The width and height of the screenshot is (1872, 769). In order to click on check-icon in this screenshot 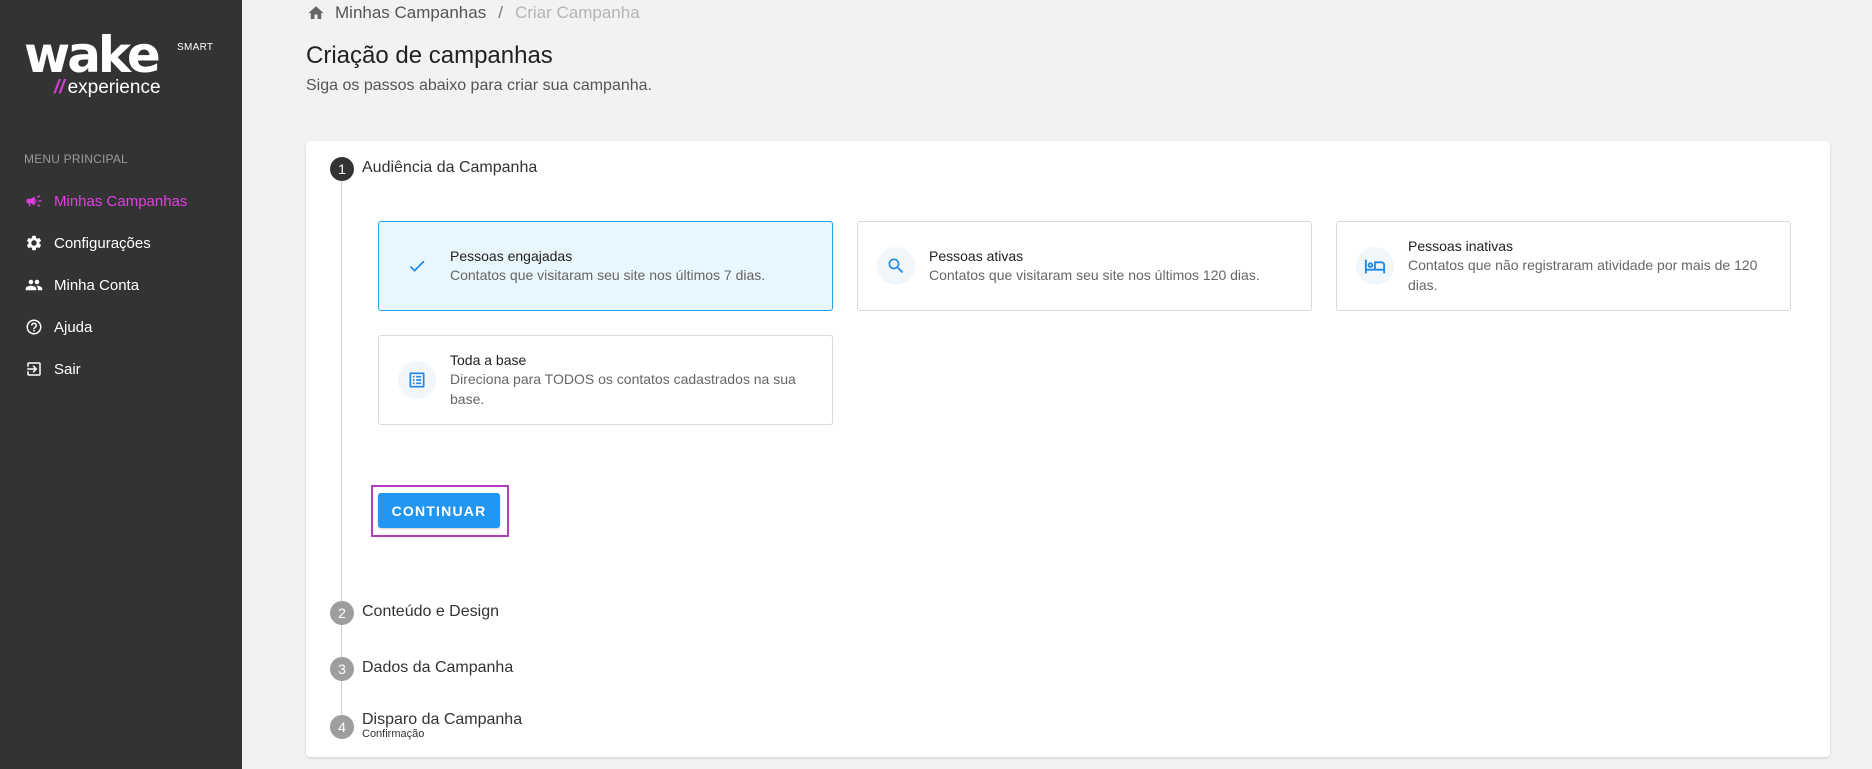, I will do `click(417, 266)`.